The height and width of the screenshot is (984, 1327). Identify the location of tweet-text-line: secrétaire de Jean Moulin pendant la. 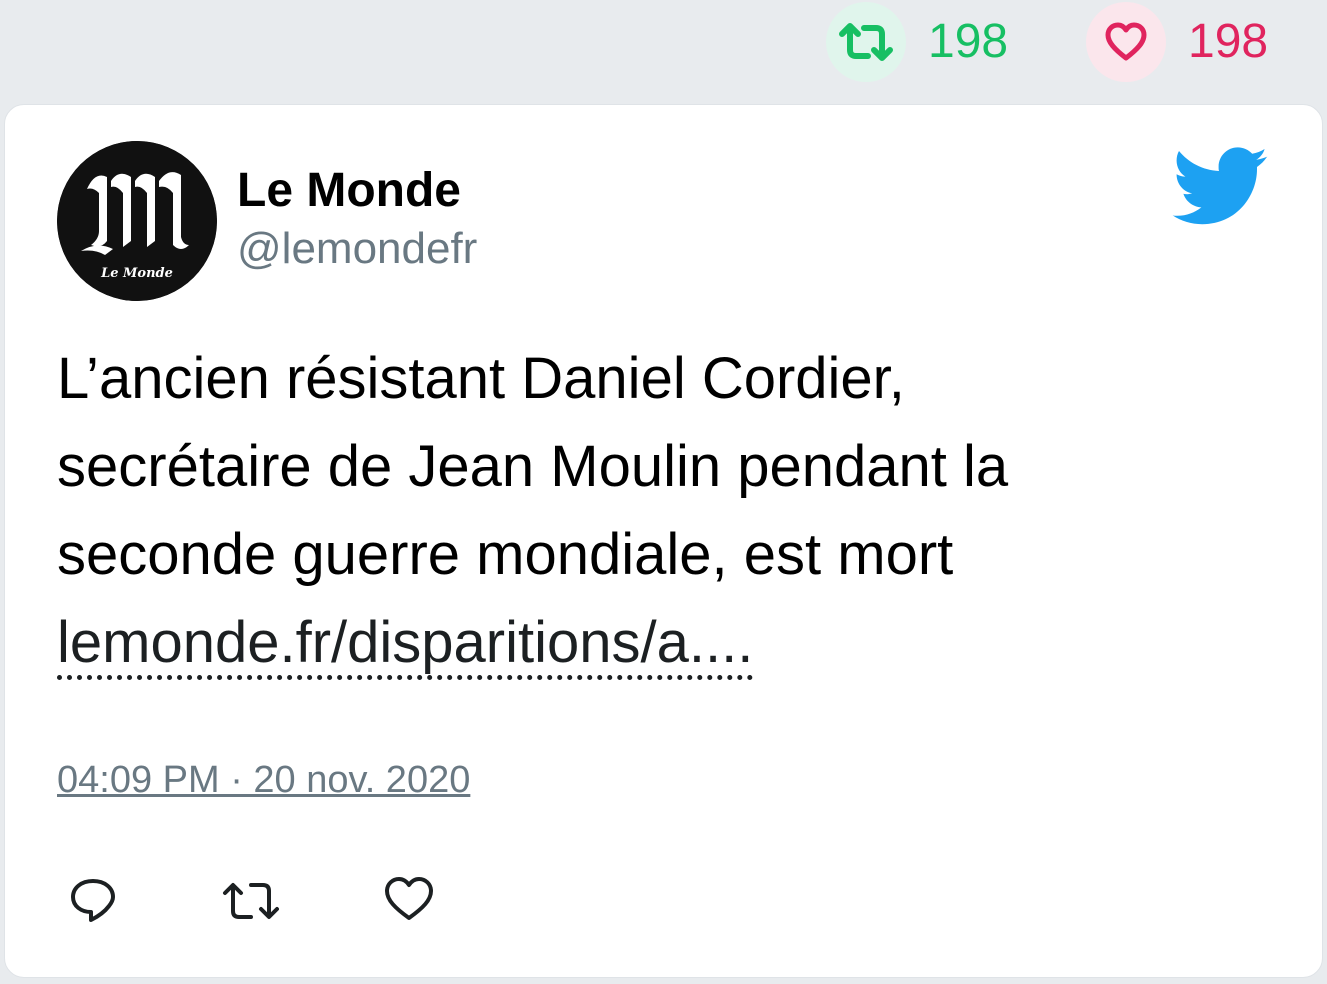
(533, 466).